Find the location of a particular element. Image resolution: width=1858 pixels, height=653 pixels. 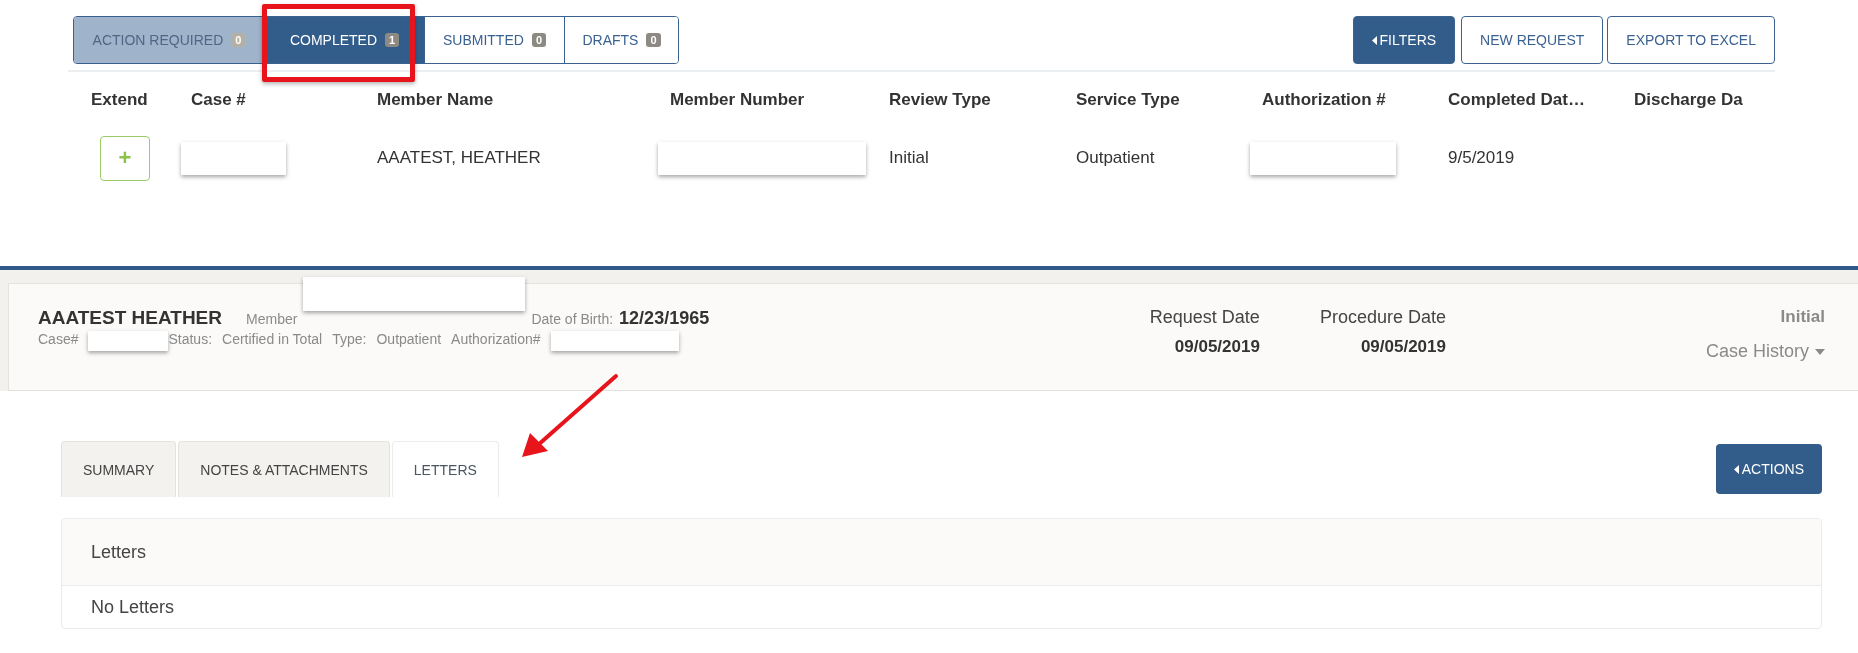

case-history-dropdown: Case History is located at coordinates (1765, 351).